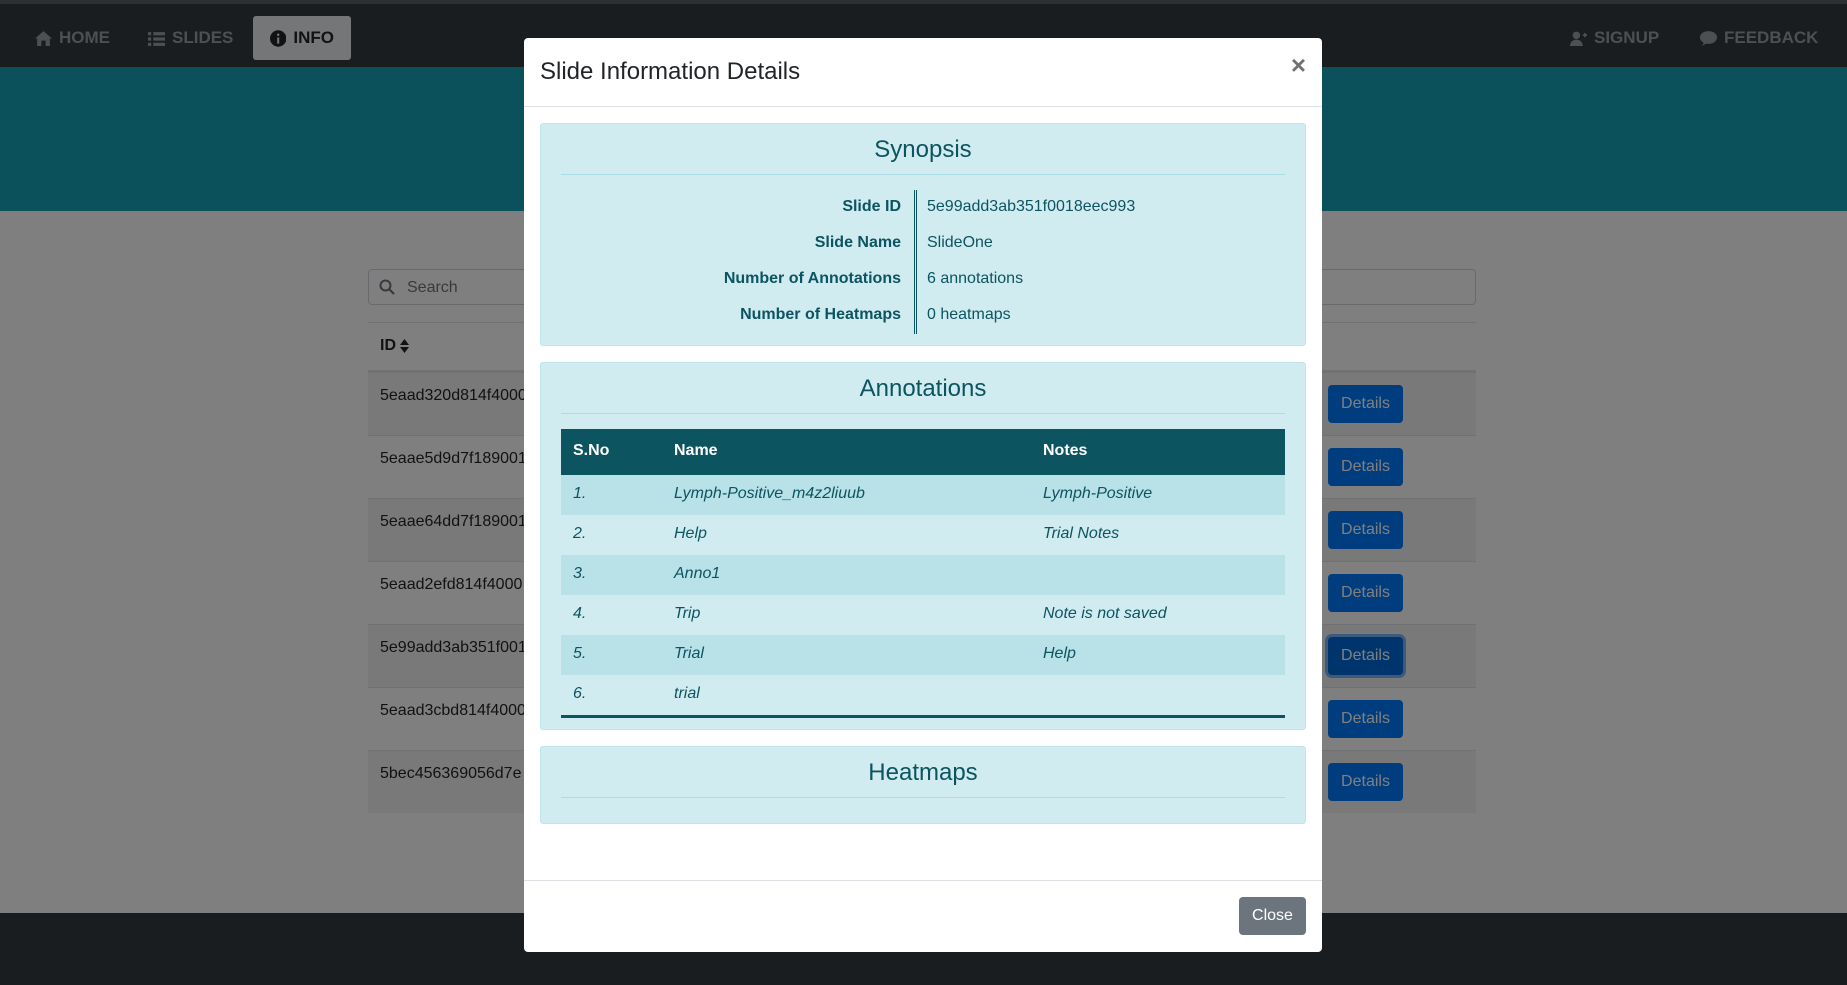  Describe the element at coordinates (923, 575) in the screenshot. I see `table-row: 3. Anno1` at that location.